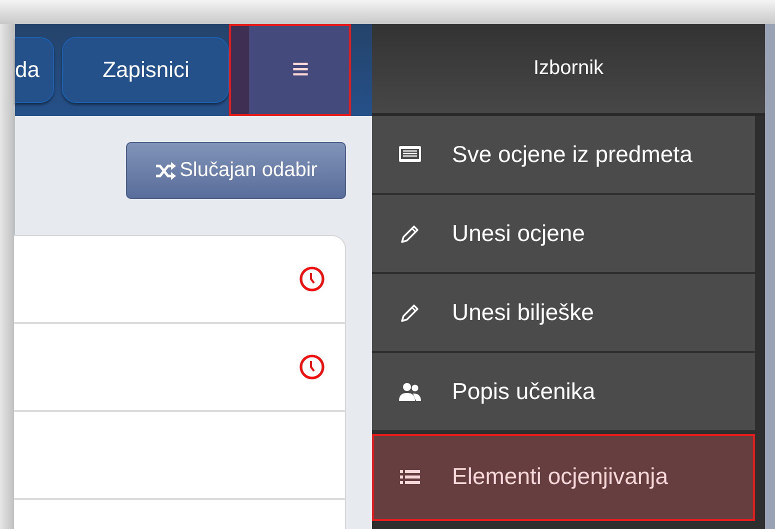 This screenshot has width=775, height=529. I want to click on shuffle-icon, so click(165, 171).